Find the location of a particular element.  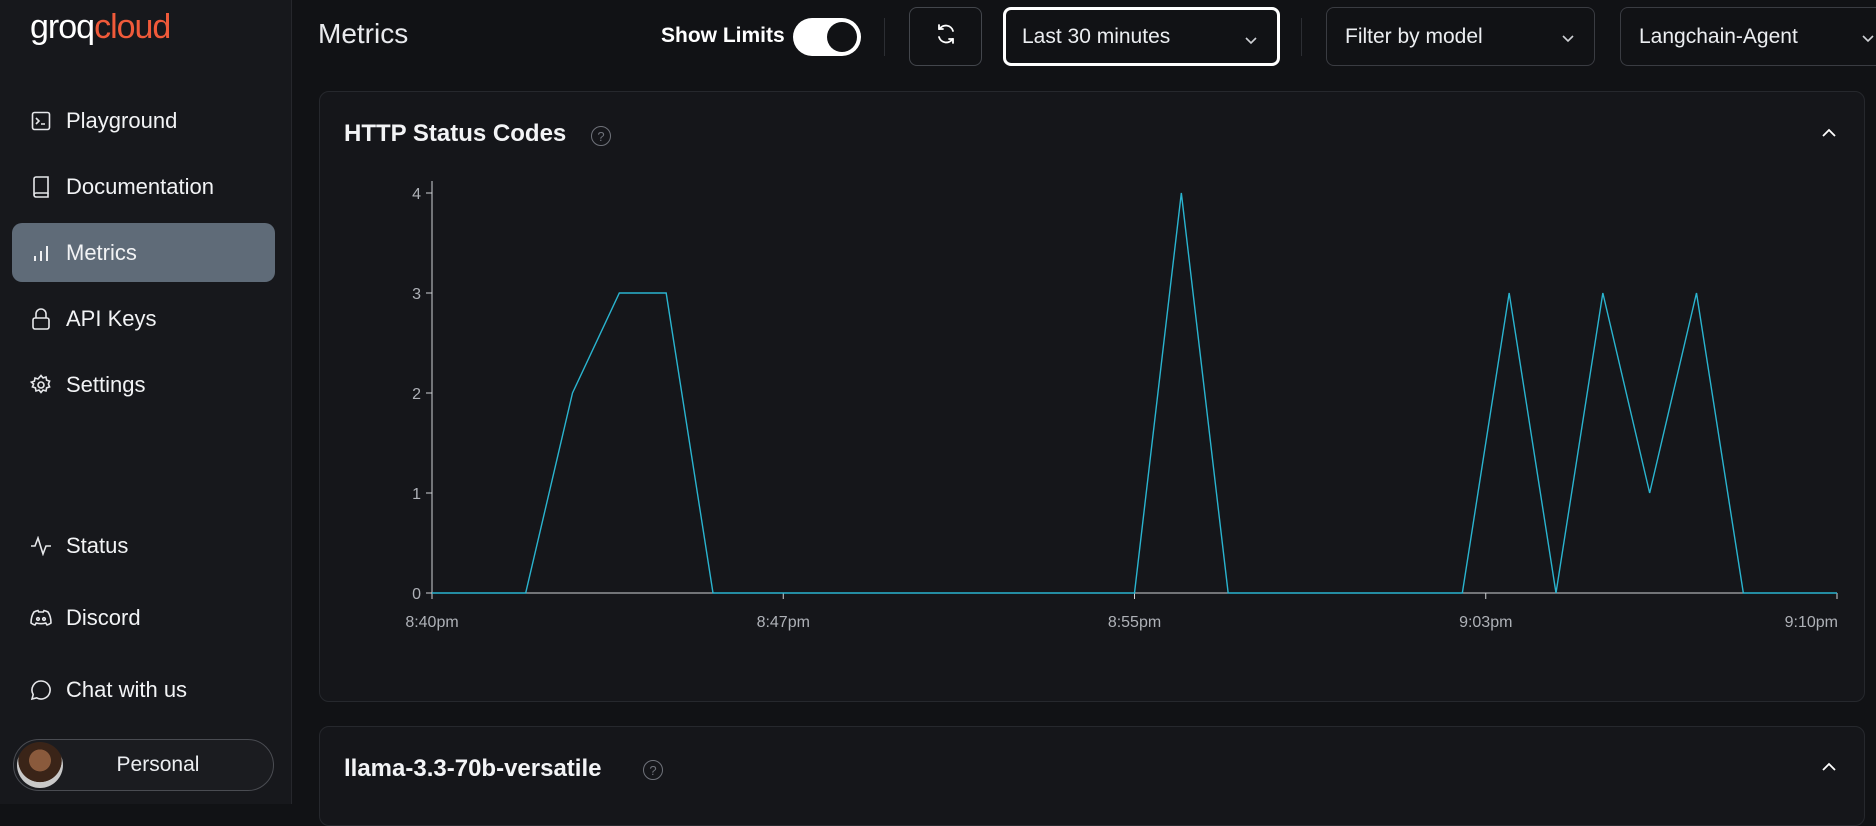

model-filter-value: Filter by model is located at coordinates (1414, 36).